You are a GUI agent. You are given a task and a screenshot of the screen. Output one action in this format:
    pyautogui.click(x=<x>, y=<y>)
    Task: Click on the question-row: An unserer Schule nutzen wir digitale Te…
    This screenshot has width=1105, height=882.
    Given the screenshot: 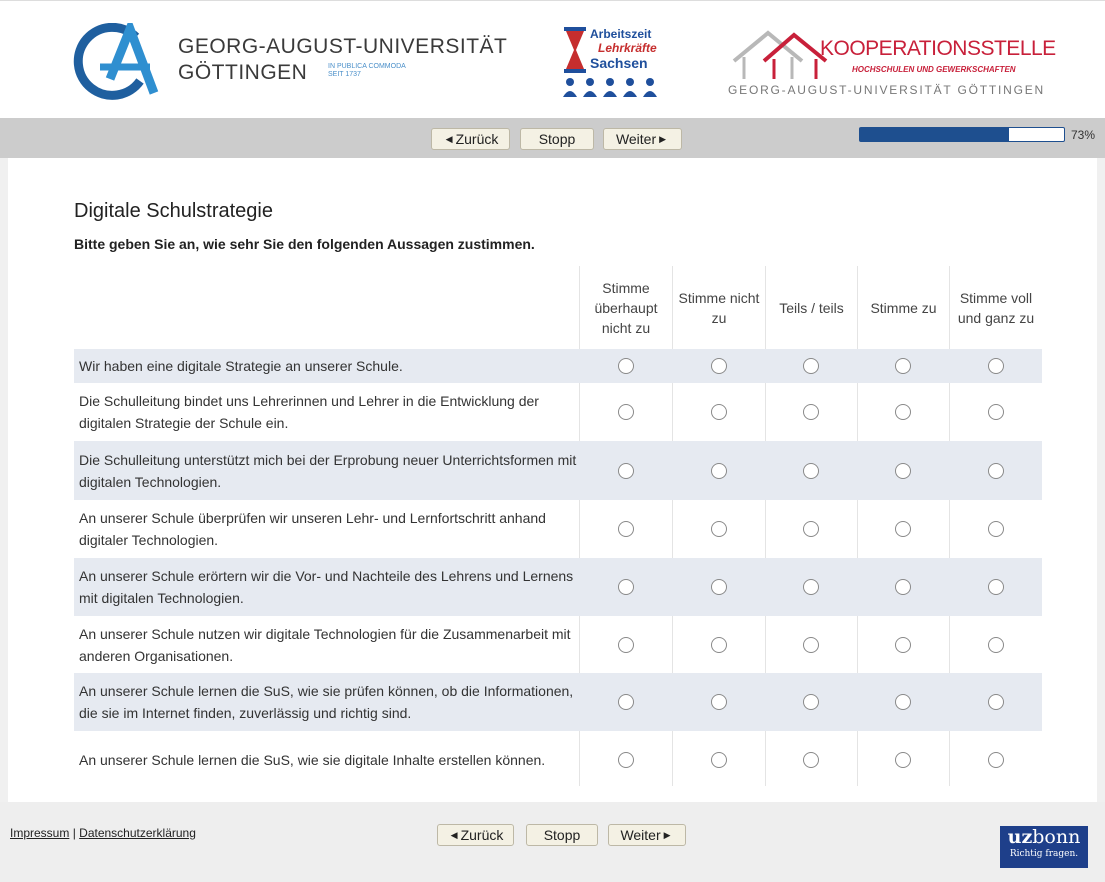 What is the action you would take?
    pyautogui.click(x=558, y=644)
    